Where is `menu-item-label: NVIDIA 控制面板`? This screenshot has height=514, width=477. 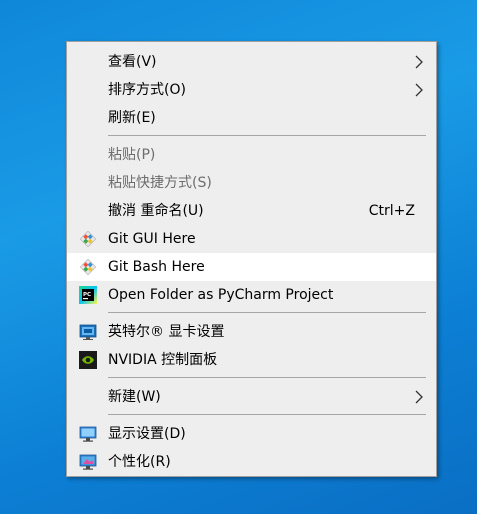 menu-item-label: NVIDIA 控制面板 is located at coordinates (163, 360).